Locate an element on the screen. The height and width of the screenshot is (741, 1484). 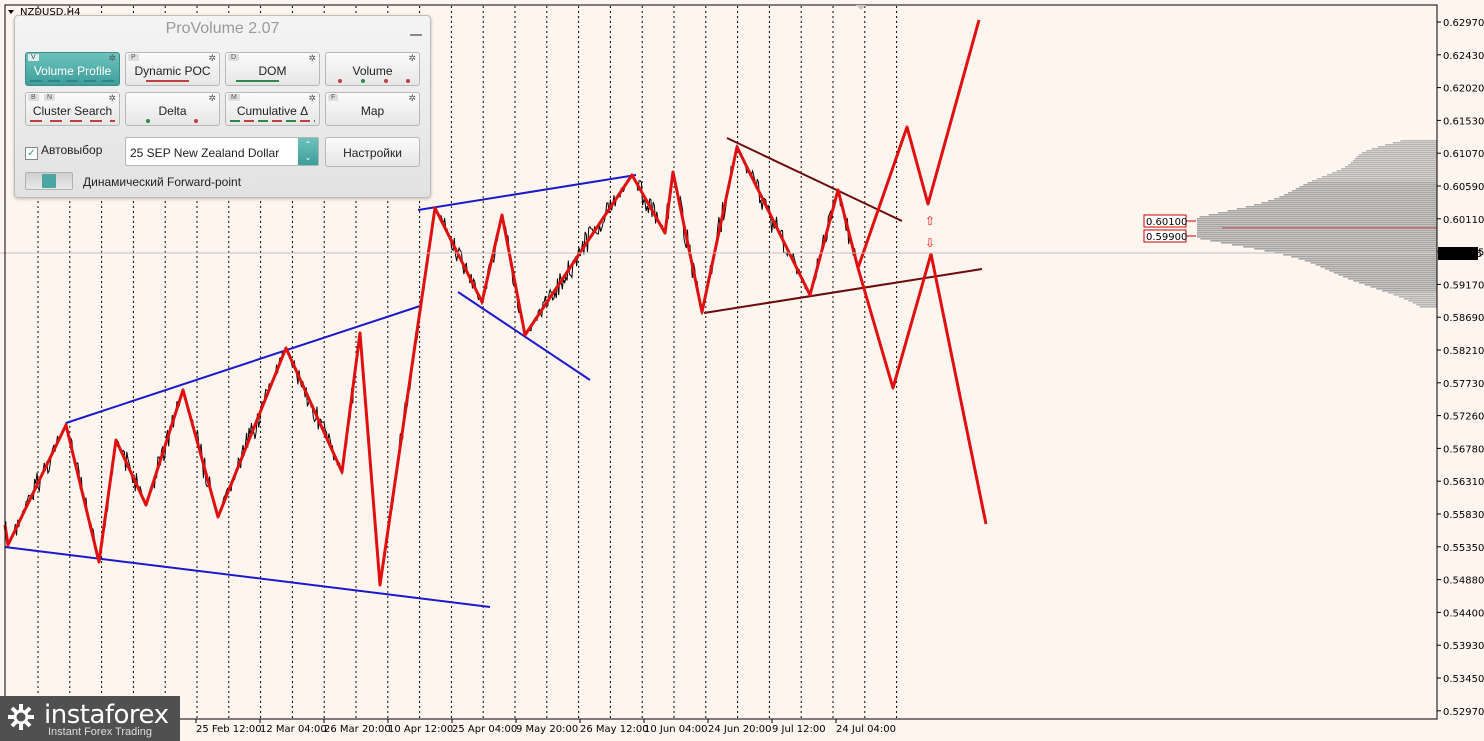
dropdown-arrow-icon is located at coordinates (11, 12).